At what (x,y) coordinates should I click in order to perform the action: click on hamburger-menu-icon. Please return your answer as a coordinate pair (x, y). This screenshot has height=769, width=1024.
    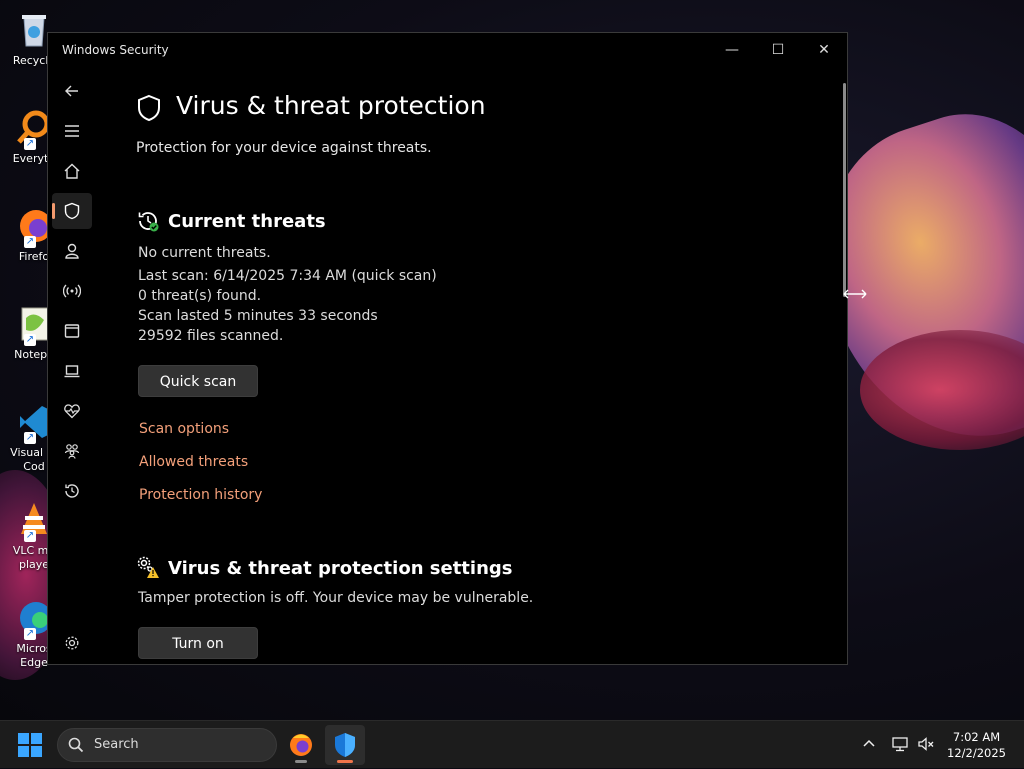
    Looking at the image, I should click on (72, 131).